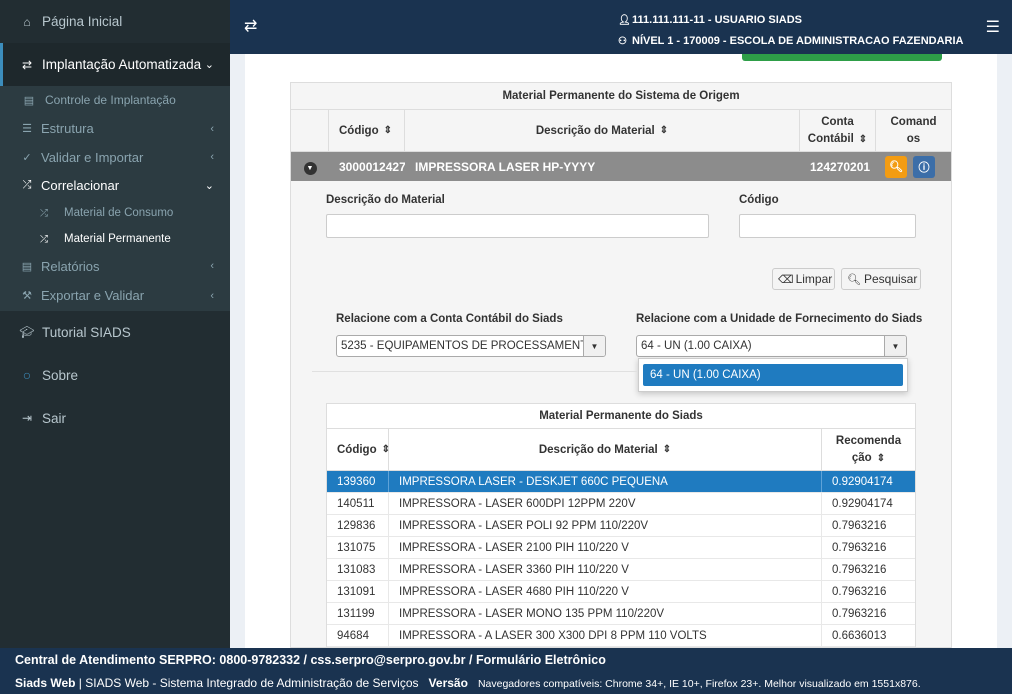  Describe the element at coordinates (449, 319) in the screenshot. I see `conta-select-label: Relacione com a Conta Contábil do Siads` at that location.